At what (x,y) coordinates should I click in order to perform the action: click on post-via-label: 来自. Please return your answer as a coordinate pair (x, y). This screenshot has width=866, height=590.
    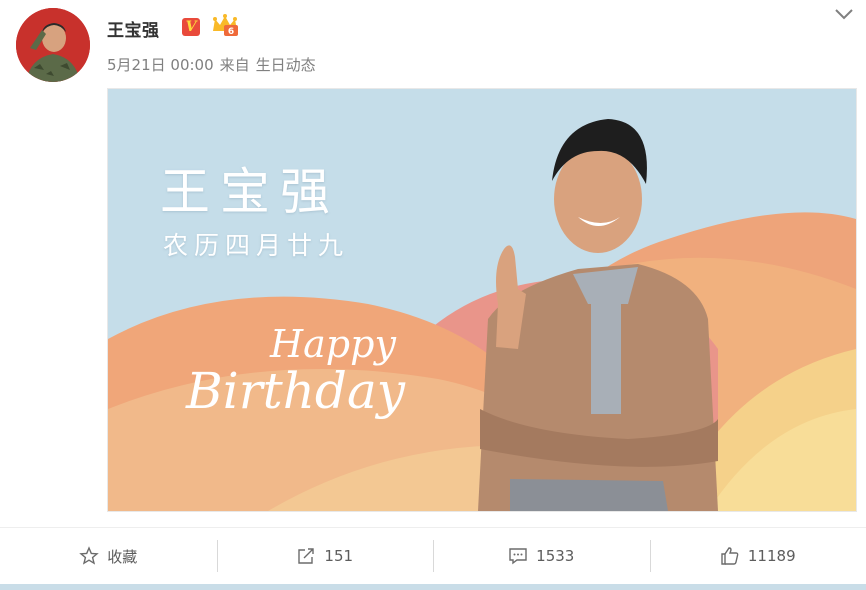
    Looking at the image, I should click on (234, 65).